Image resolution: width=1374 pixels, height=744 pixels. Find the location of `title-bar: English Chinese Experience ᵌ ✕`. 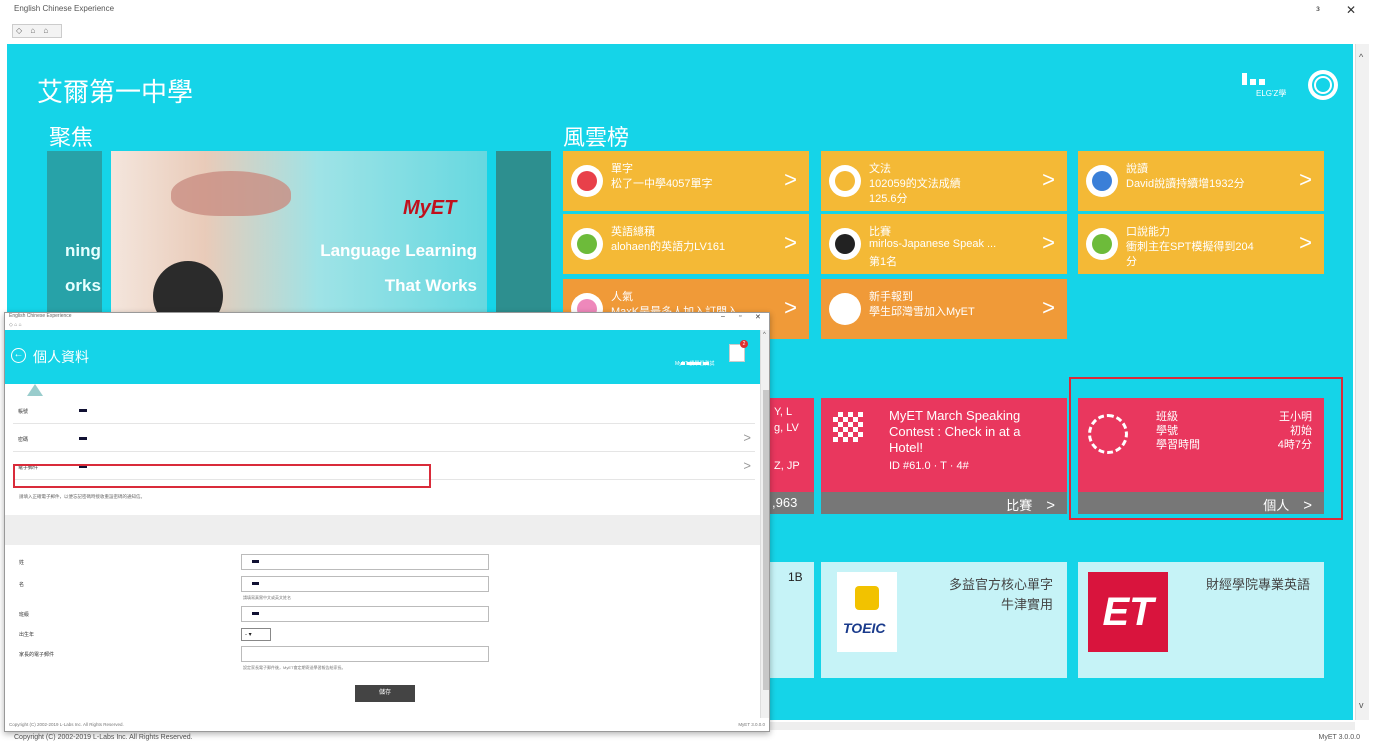

title-bar: English Chinese Experience ᵌ ✕ is located at coordinates (687, 11).